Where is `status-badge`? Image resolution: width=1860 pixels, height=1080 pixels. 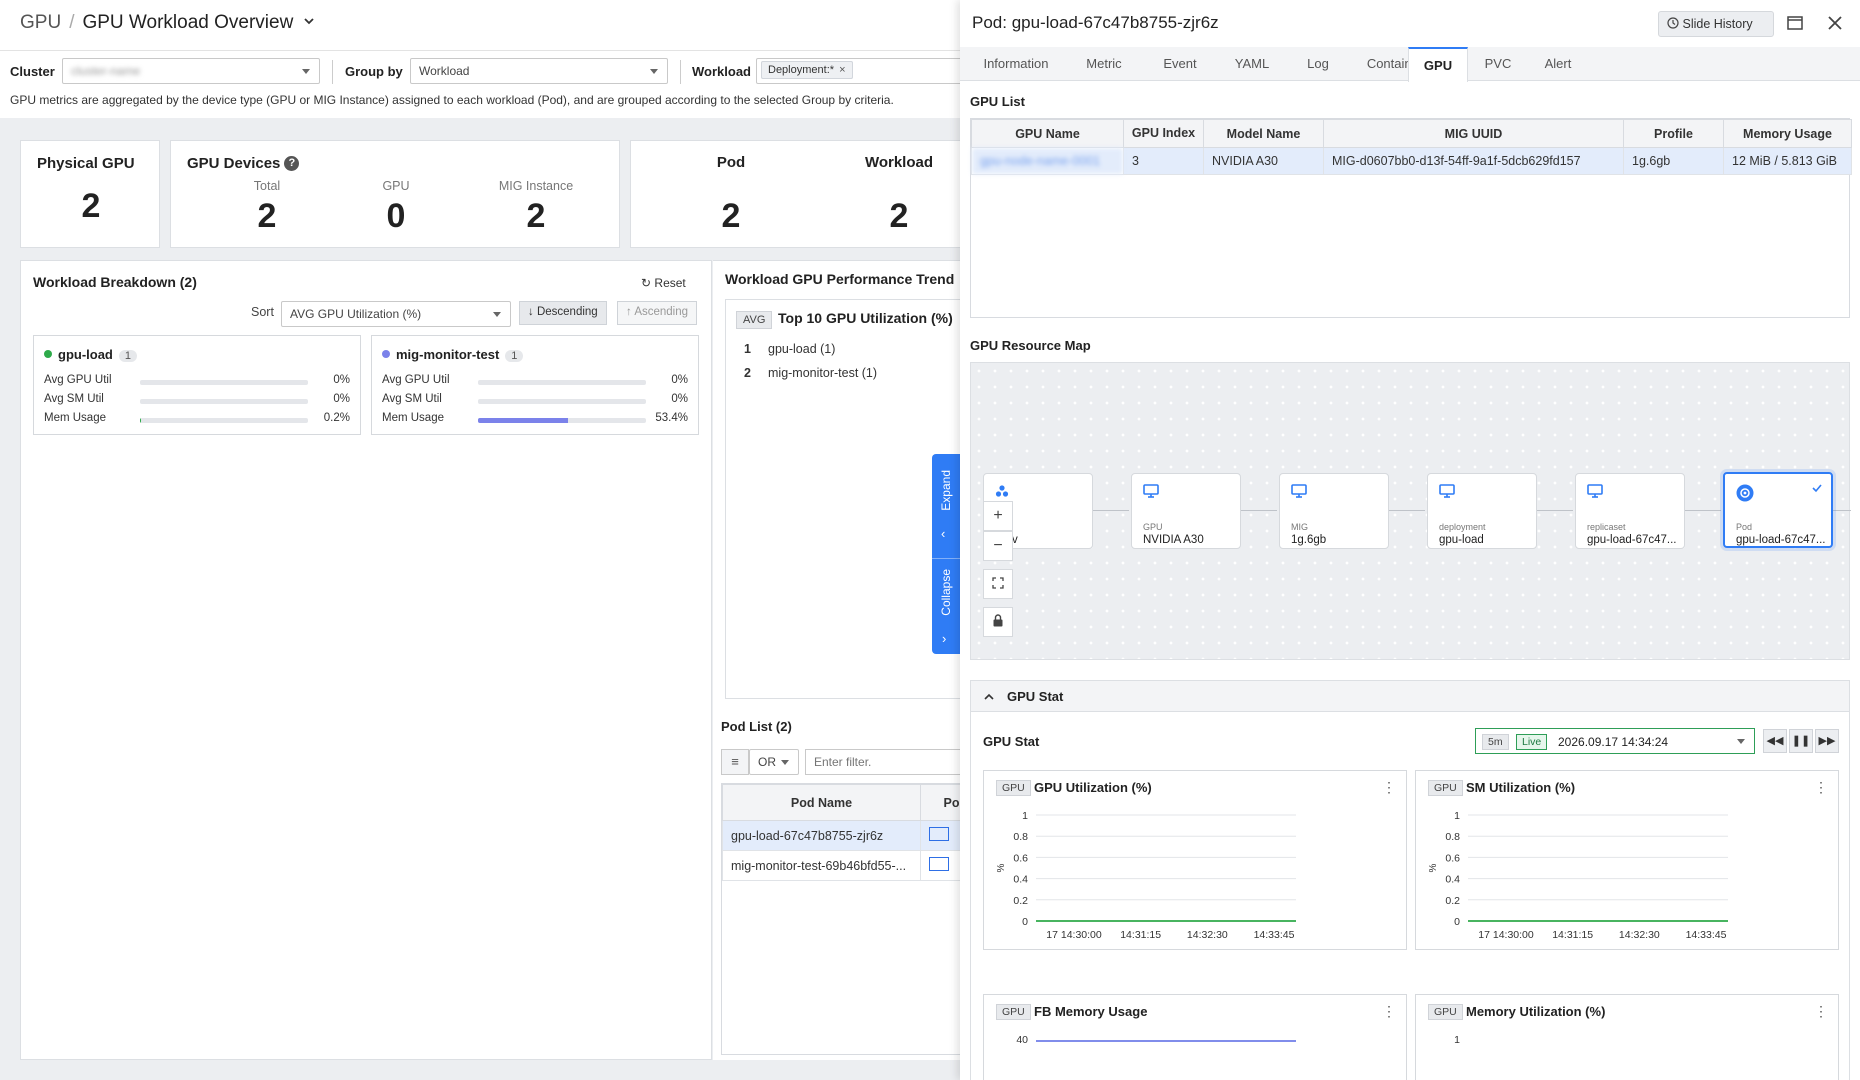
status-badge is located at coordinates (939, 834).